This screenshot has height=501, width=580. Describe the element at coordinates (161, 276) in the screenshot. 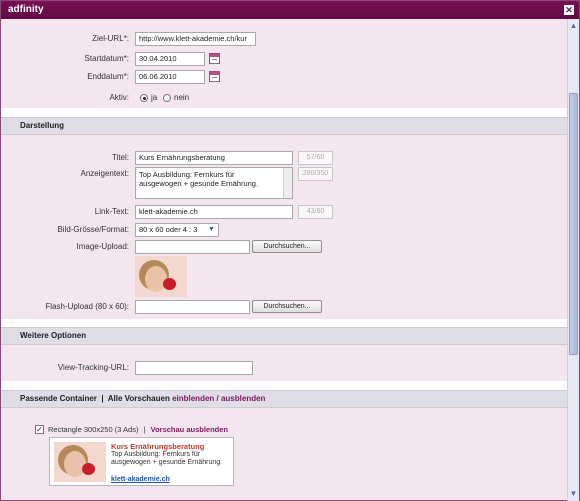

I see `image-preview` at that location.